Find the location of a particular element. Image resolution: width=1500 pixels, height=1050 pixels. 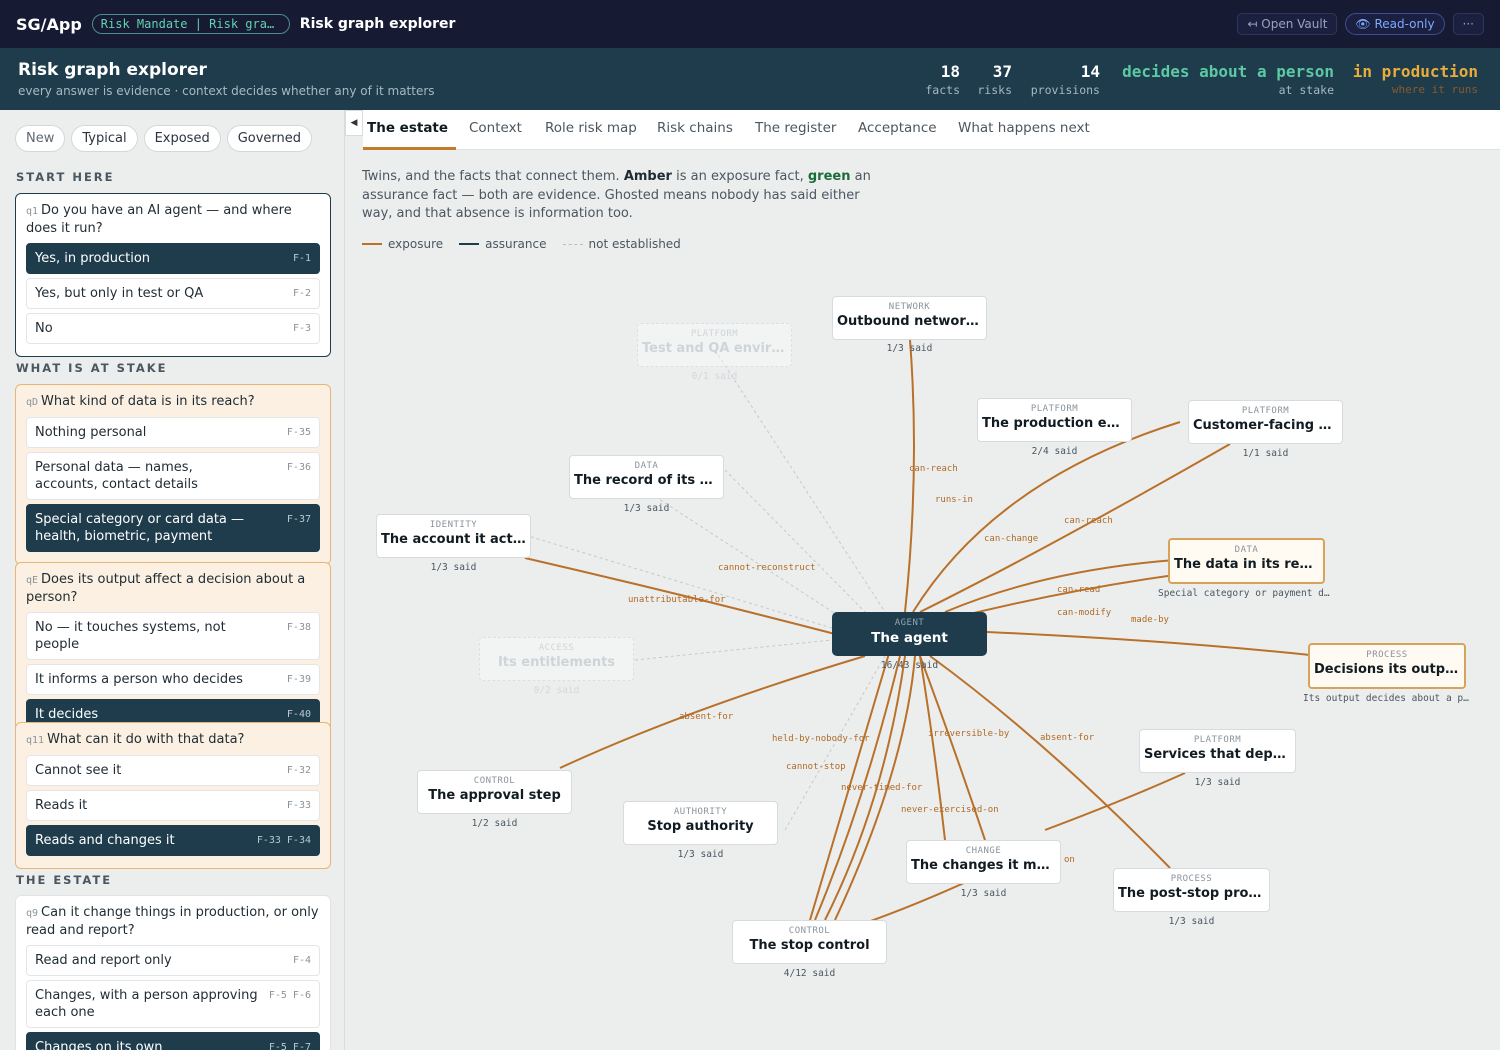

tab-role-risk-map: Role risk map is located at coordinates (591, 128).